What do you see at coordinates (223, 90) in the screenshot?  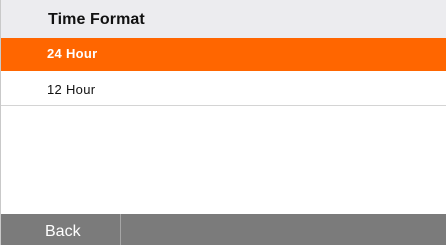 I see `option-12-hour: 12 Hour` at bounding box center [223, 90].